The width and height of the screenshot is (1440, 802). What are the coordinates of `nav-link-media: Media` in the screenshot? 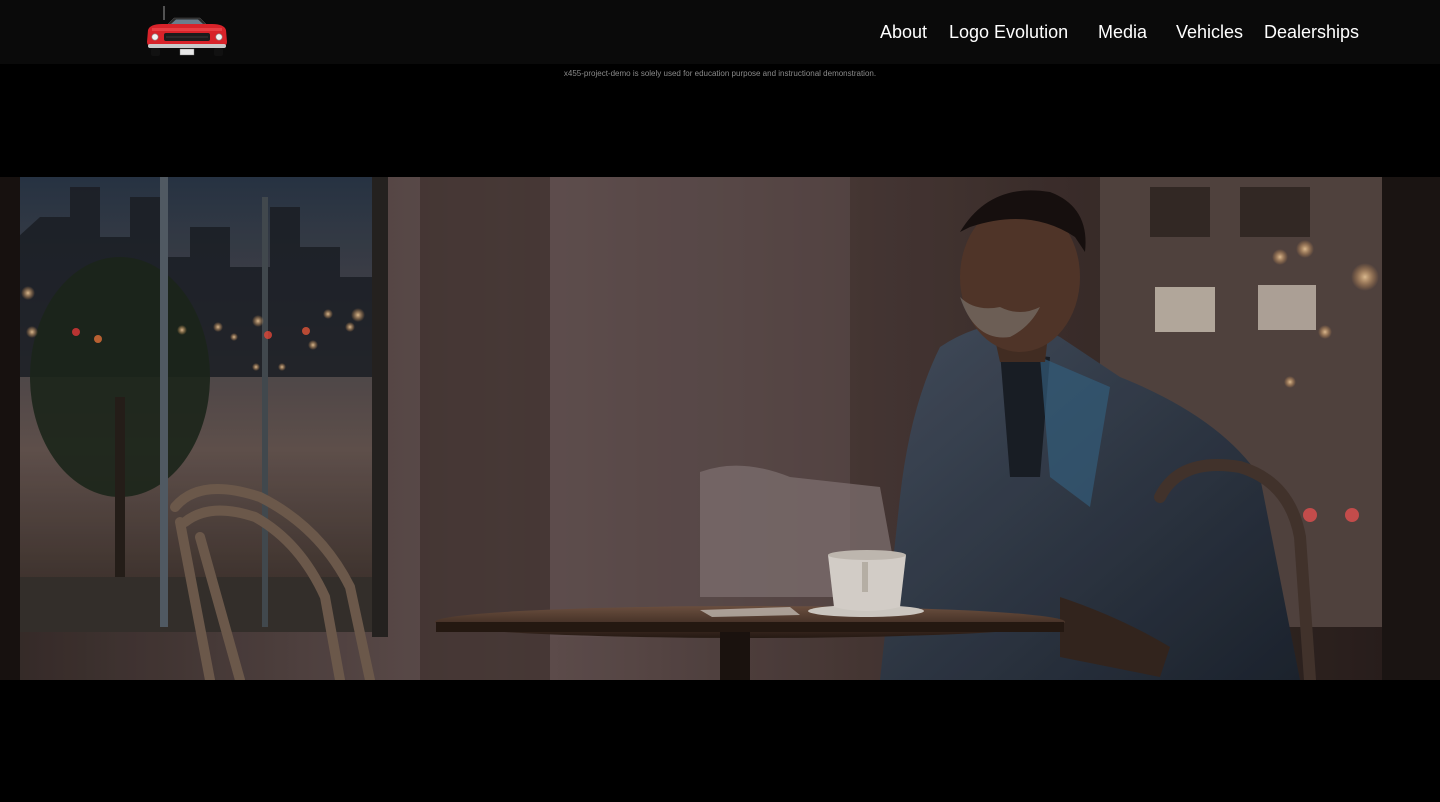 It's located at (1122, 32).